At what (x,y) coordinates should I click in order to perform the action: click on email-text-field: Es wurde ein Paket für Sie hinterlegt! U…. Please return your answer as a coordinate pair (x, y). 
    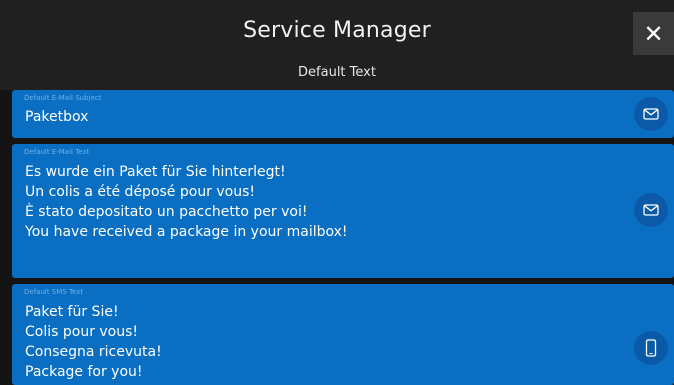
    Looking at the image, I should click on (186, 202).